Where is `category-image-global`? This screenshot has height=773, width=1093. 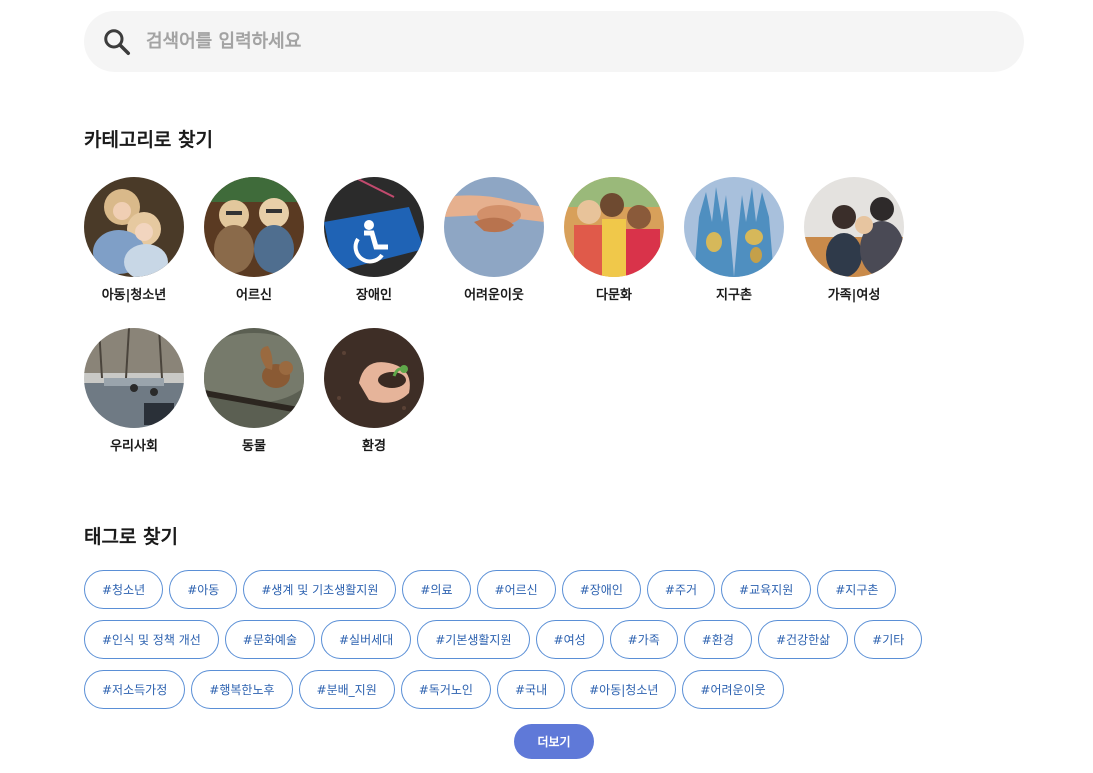
category-image-global is located at coordinates (734, 227).